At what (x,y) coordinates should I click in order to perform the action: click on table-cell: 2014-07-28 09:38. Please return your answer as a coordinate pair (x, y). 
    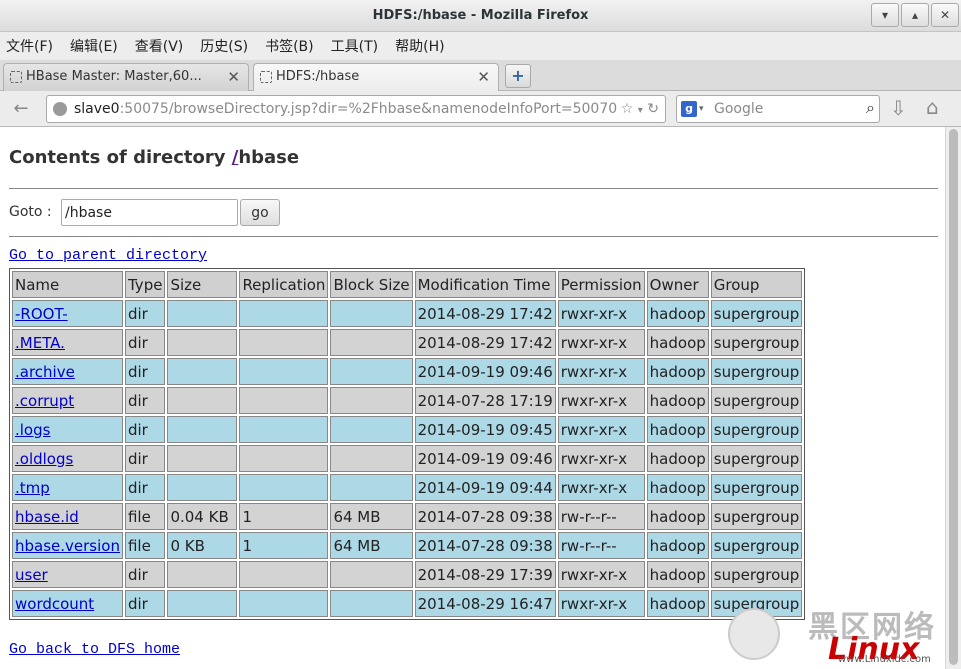
    Looking at the image, I should click on (485, 516).